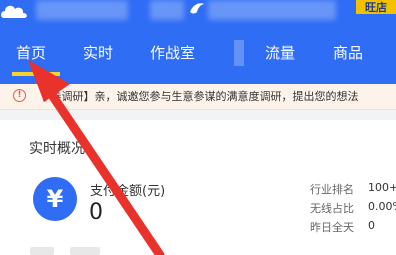 The width and height of the screenshot is (396, 255). I want to click on store-name-blurred, so click(82, 10).